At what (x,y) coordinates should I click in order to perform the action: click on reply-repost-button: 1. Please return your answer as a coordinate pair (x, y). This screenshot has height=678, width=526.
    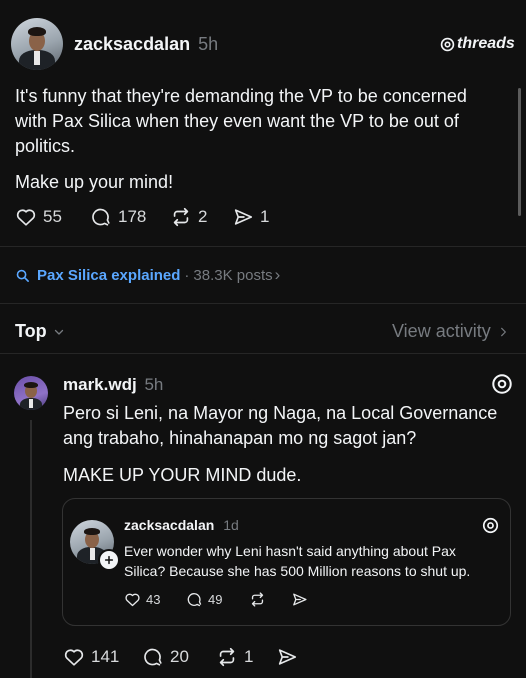
    Looking at the image, I should click on (234, 657).